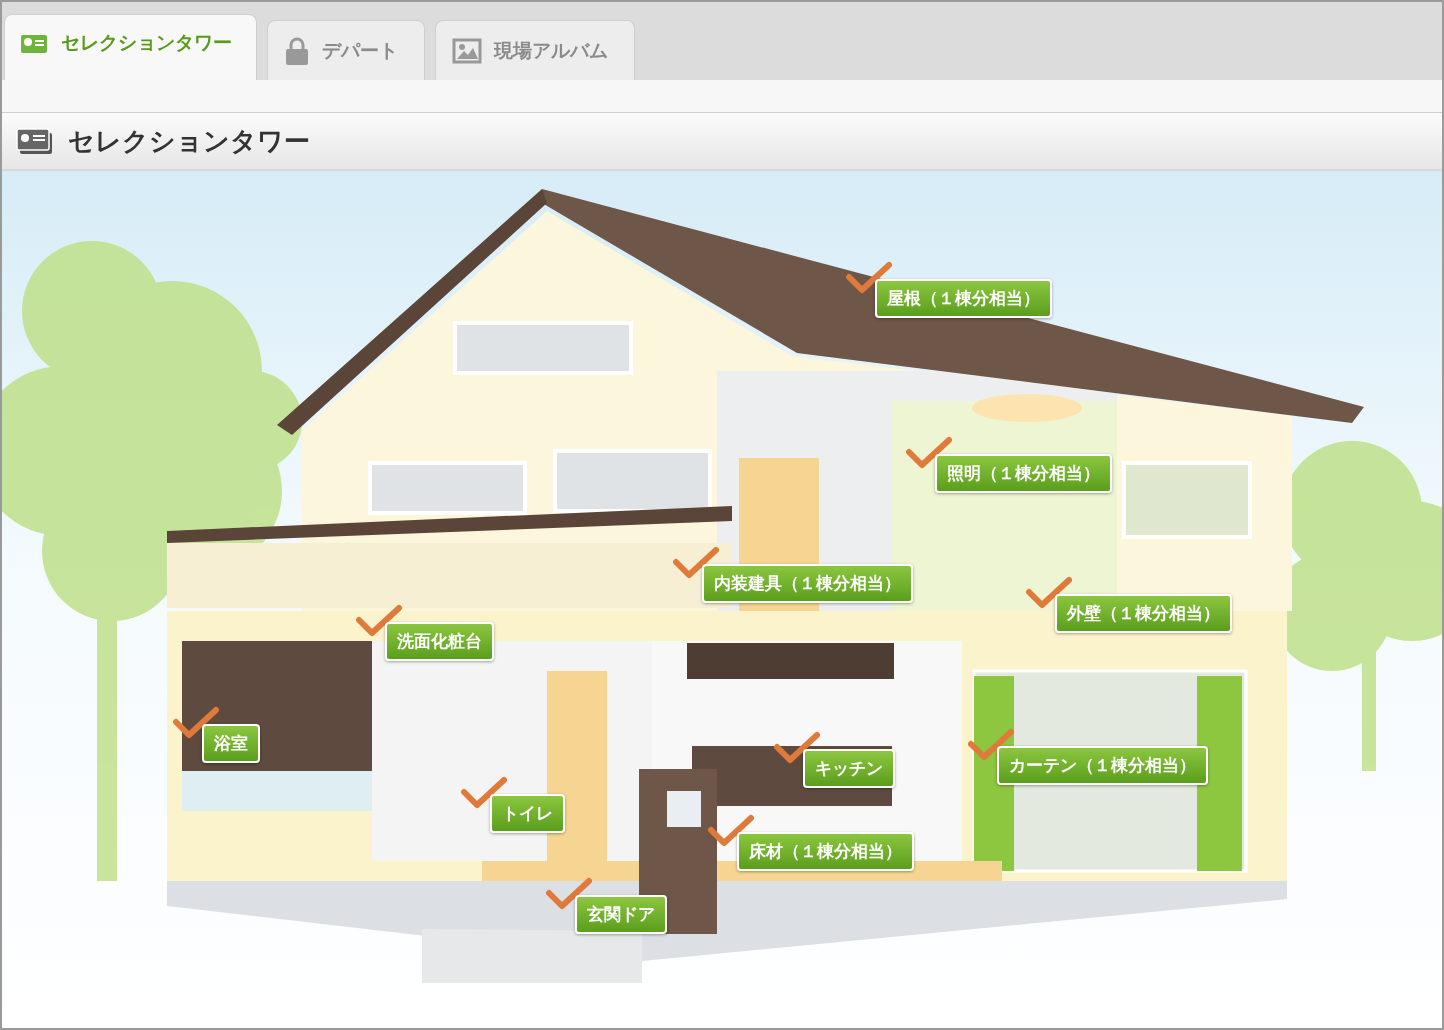  I want to click on hotspot-label: 玄関ドア, so click(621, 914).